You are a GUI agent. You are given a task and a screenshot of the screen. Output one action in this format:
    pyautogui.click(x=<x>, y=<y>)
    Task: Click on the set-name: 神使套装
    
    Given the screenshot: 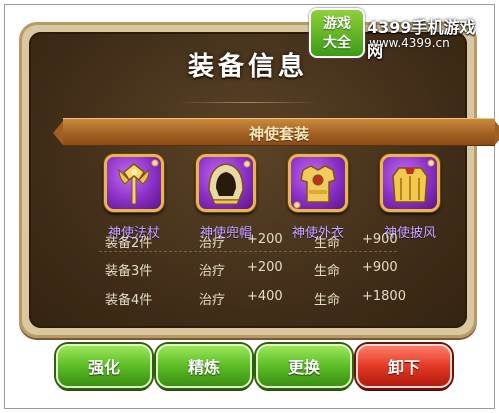 What is the action you would take?
    pyautogui.click(x=278, y=134)
    